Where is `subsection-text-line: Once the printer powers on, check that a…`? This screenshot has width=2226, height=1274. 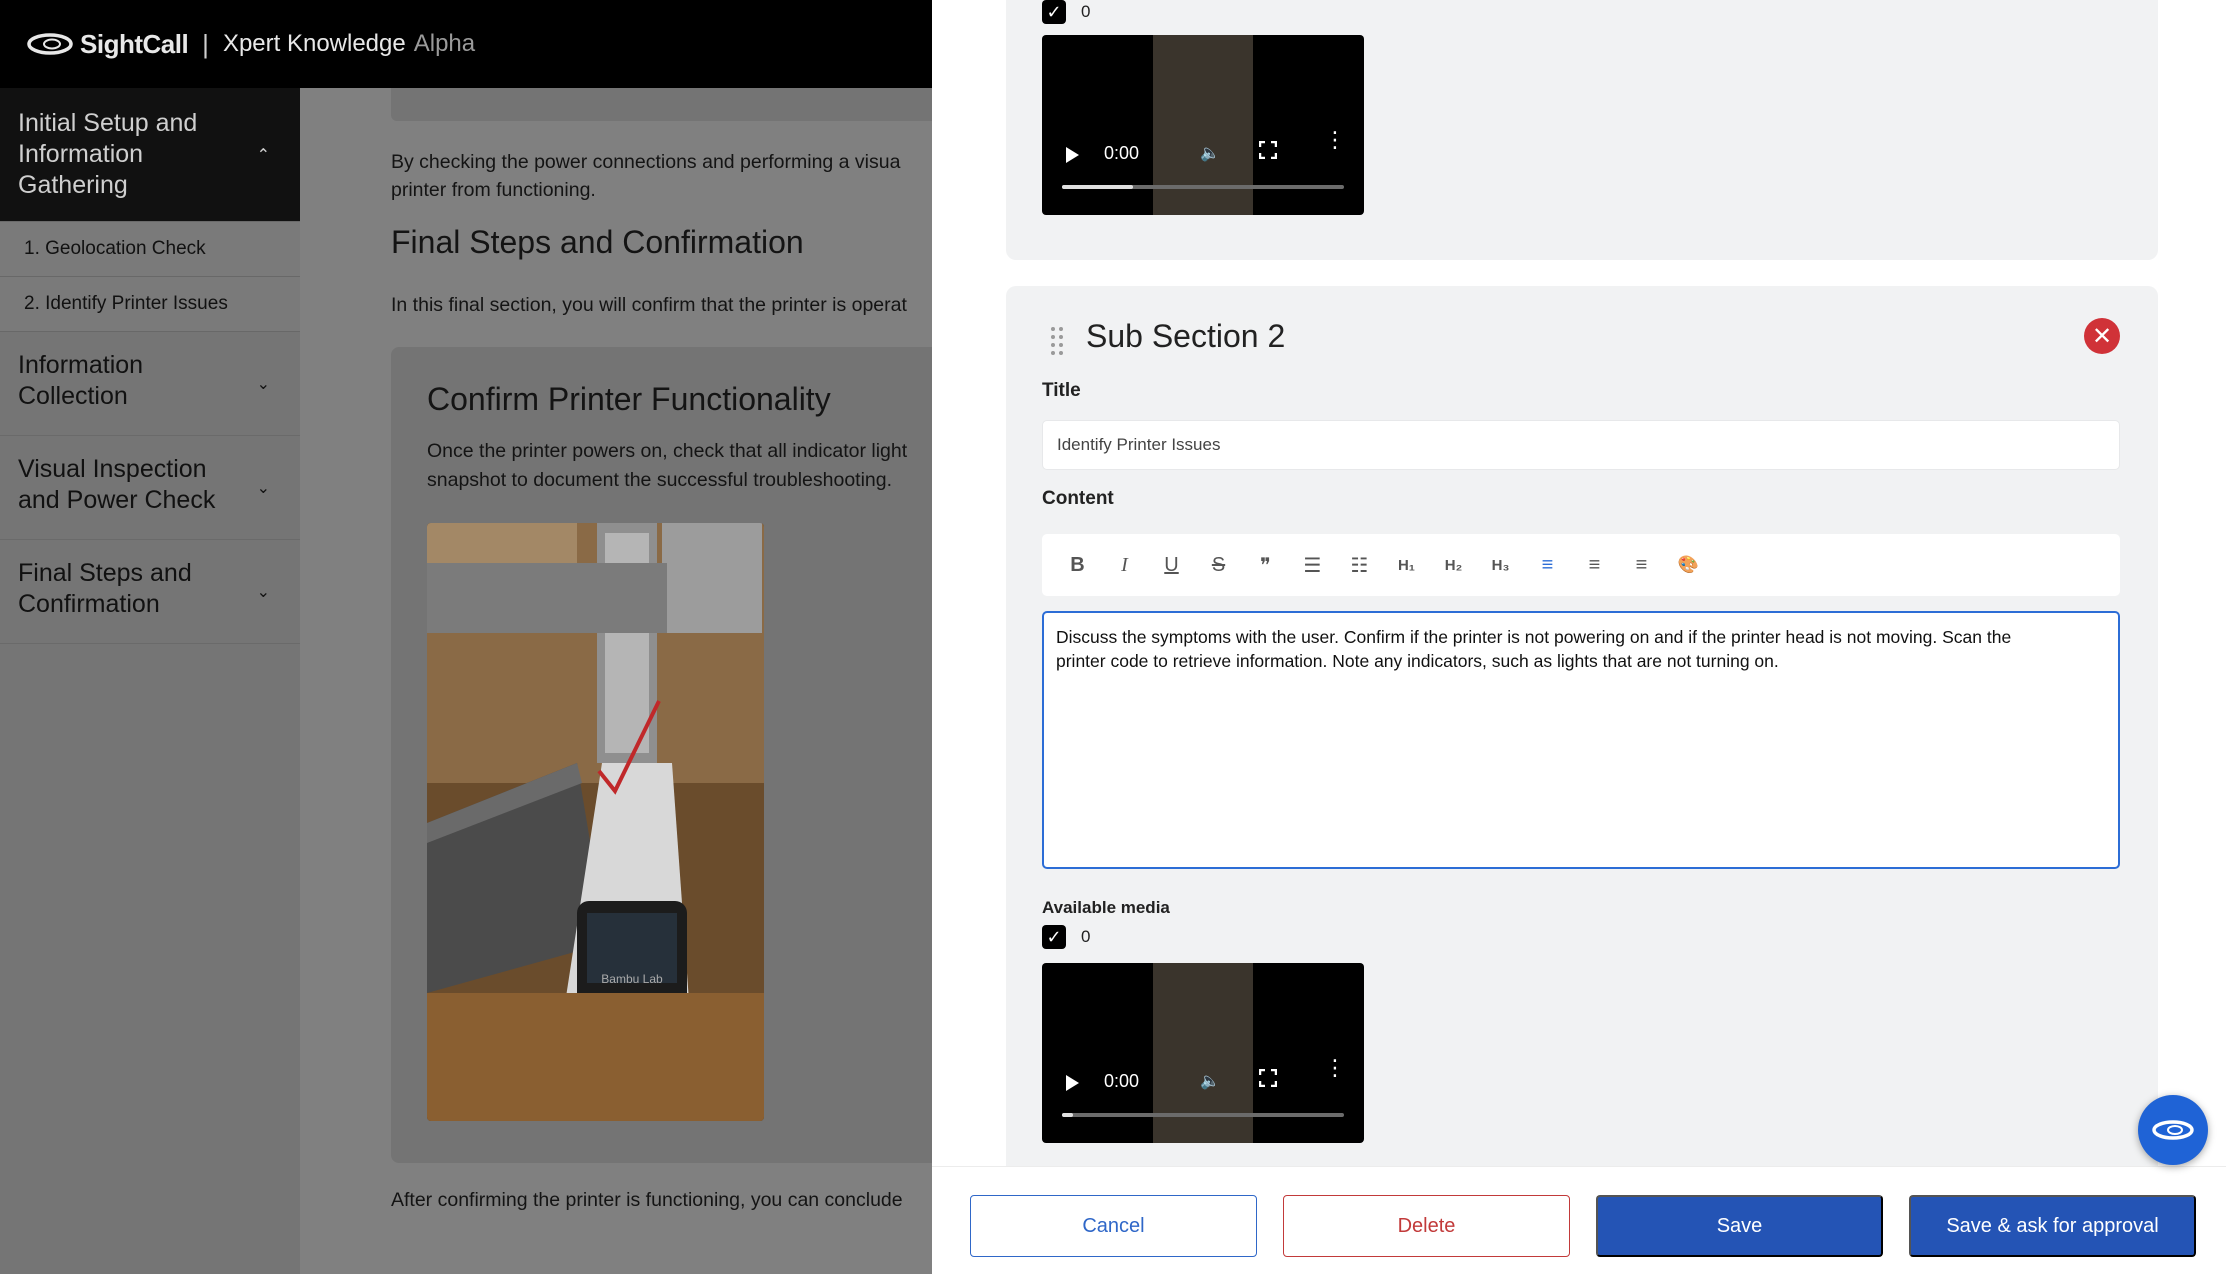 subsection-text-line: Once the printer powers on, check that a… is located at coordinates (667, 451).